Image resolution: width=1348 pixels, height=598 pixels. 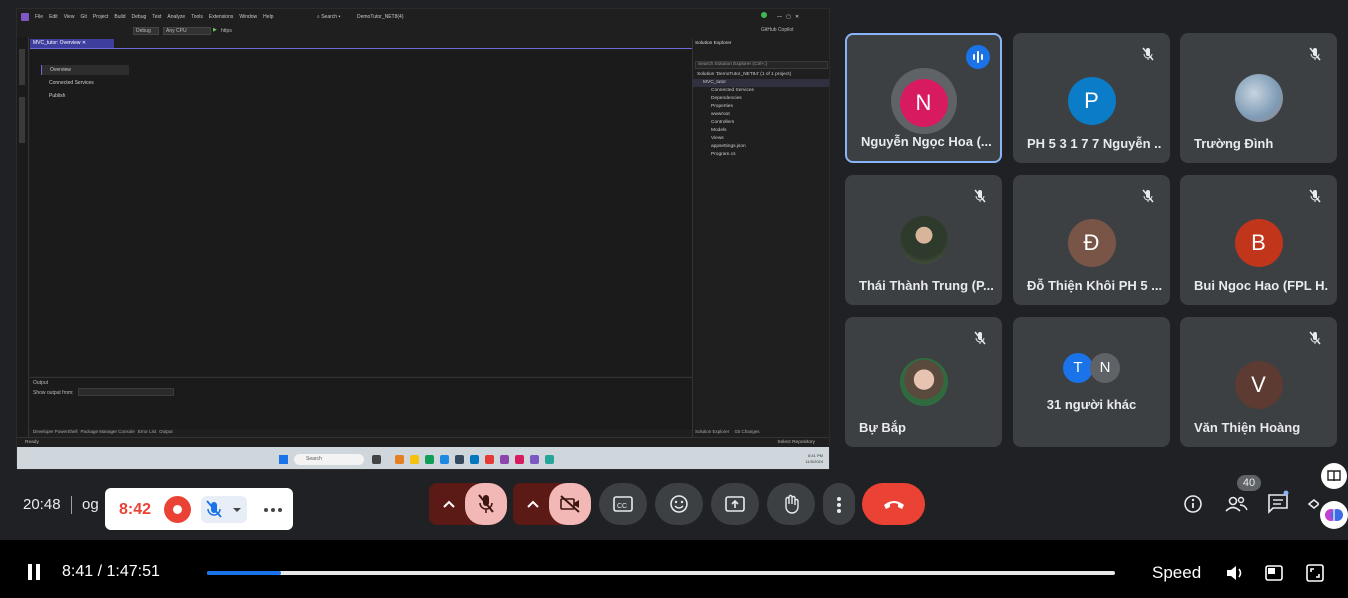 I want to click on status-repository: Select Repository, so click(x=796, y=442).